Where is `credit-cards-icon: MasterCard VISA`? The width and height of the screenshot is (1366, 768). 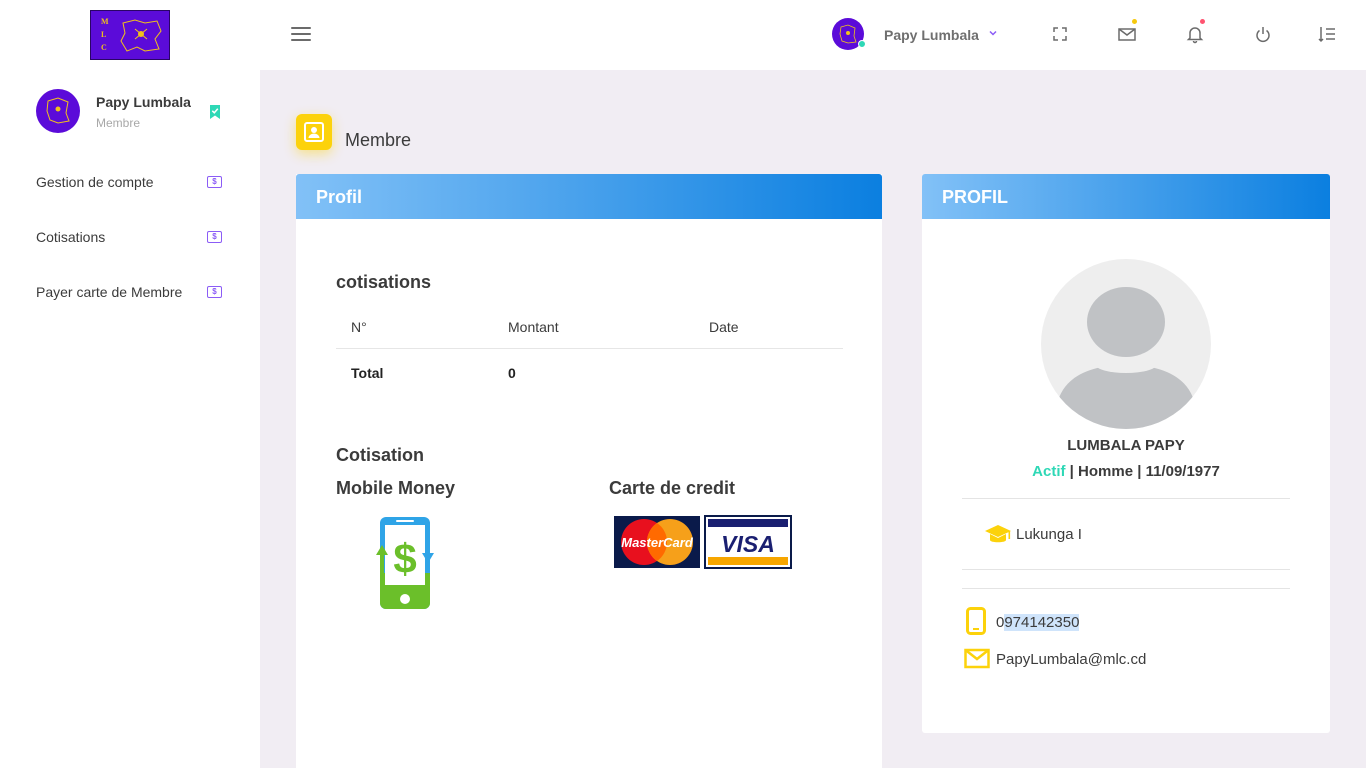
credit-cards-icon: MasterCard VISA is located at coordinates (703, 542).